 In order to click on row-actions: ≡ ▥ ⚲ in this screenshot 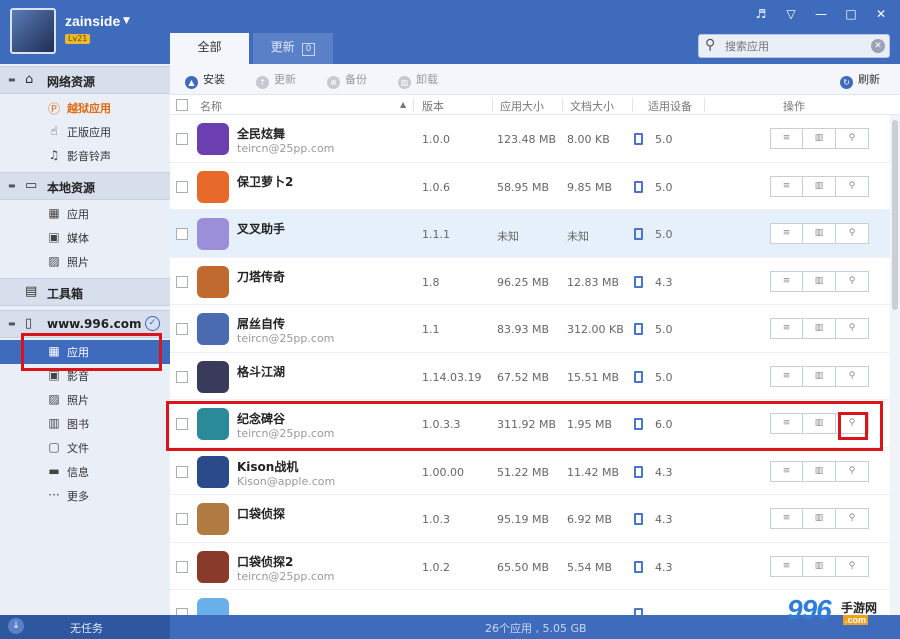, I will do `click(819, 233)`.